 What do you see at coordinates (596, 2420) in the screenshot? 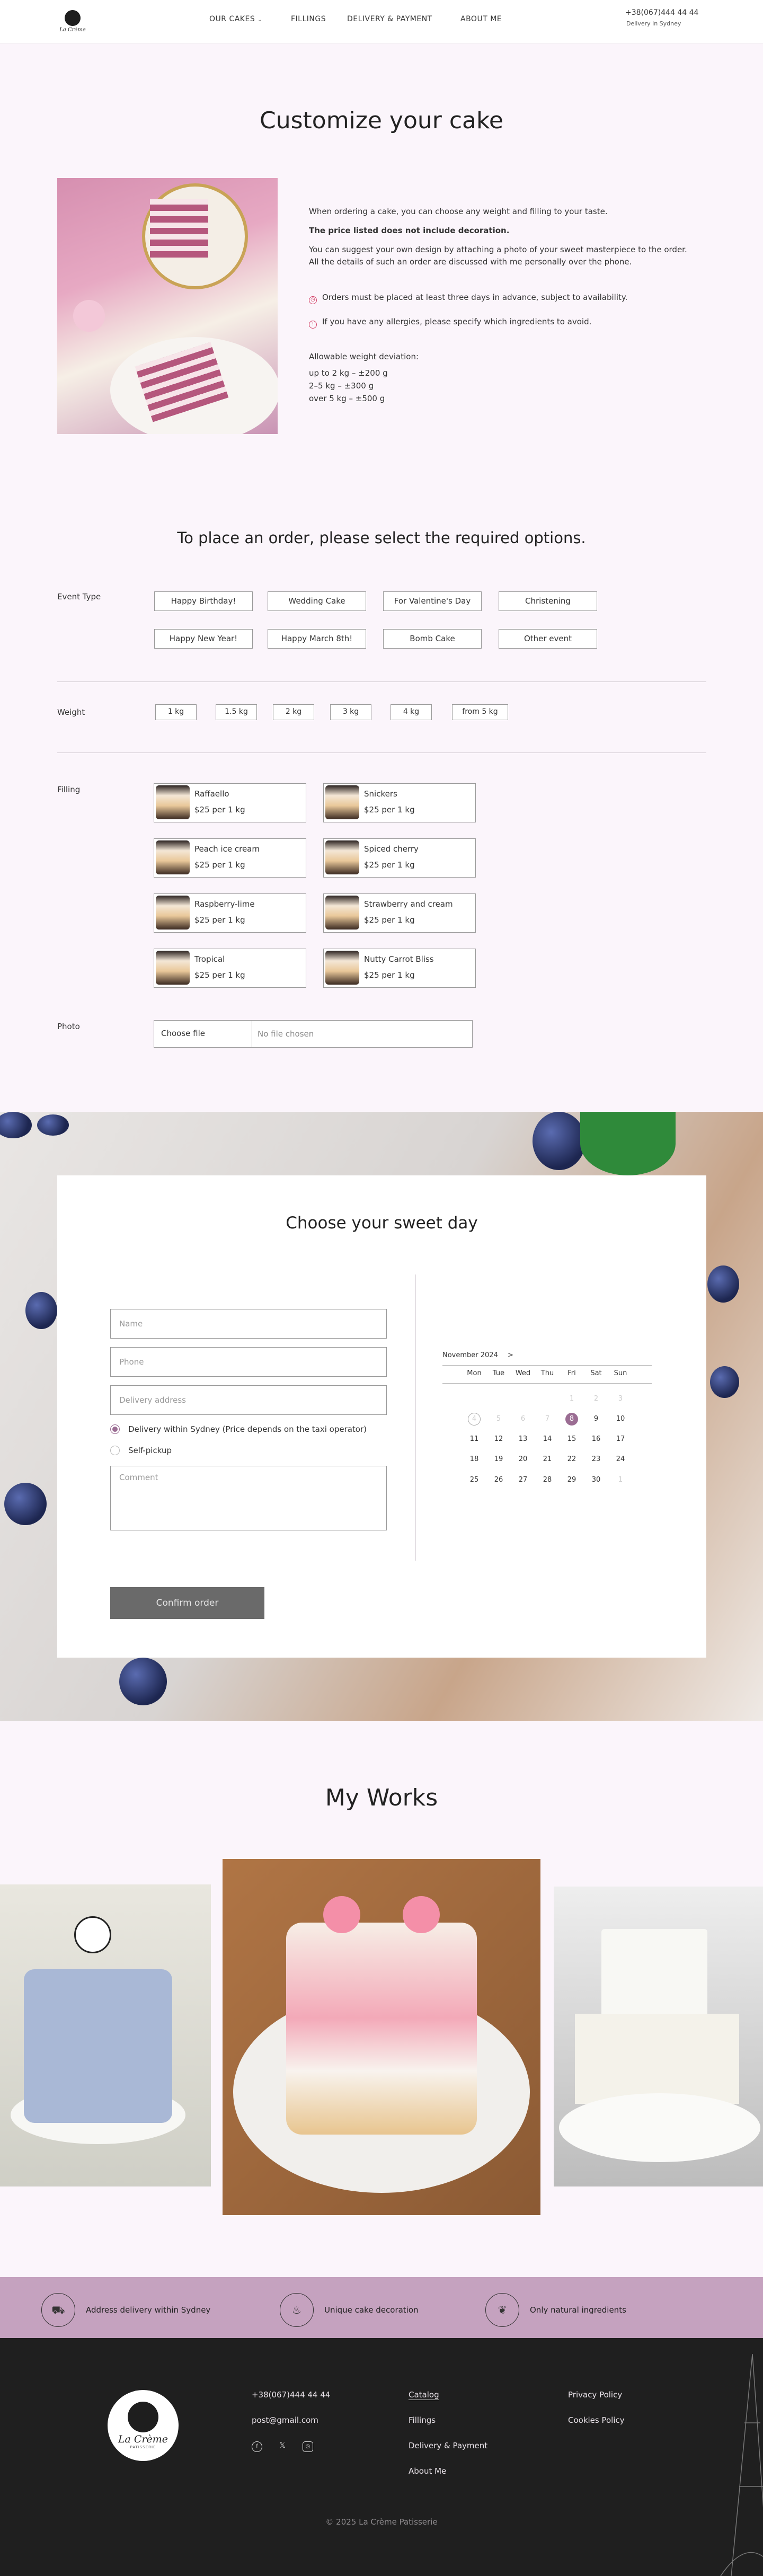
I see `cookies-policy-link: Cookies Policy` at bounding box center [596, 2420].